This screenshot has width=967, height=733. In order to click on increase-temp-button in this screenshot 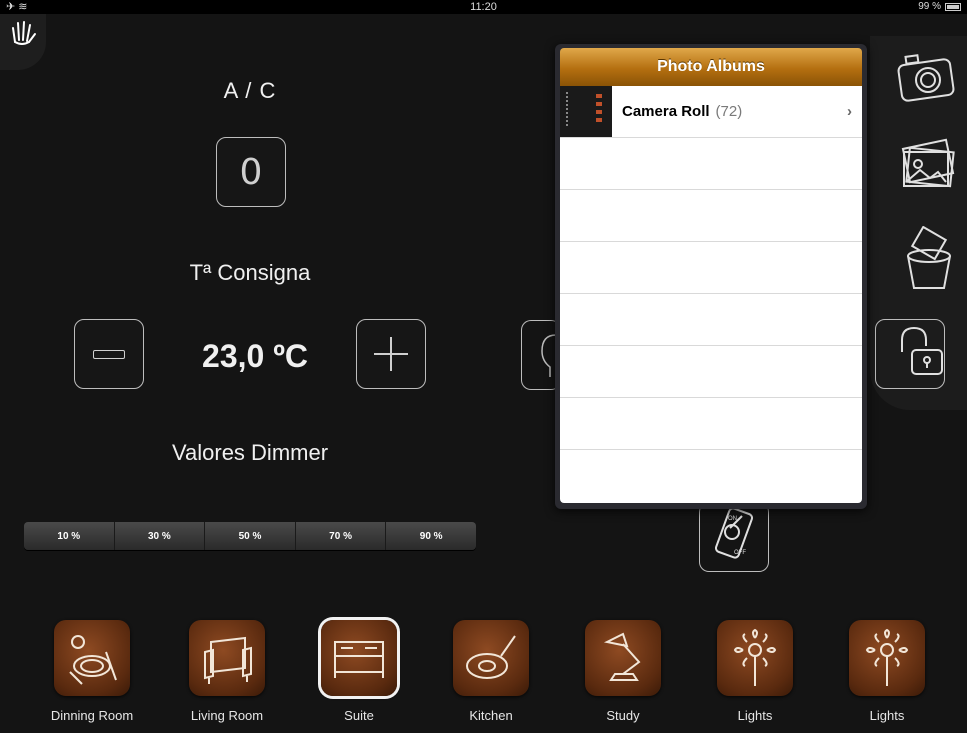, I will do `click(391, 354)`.